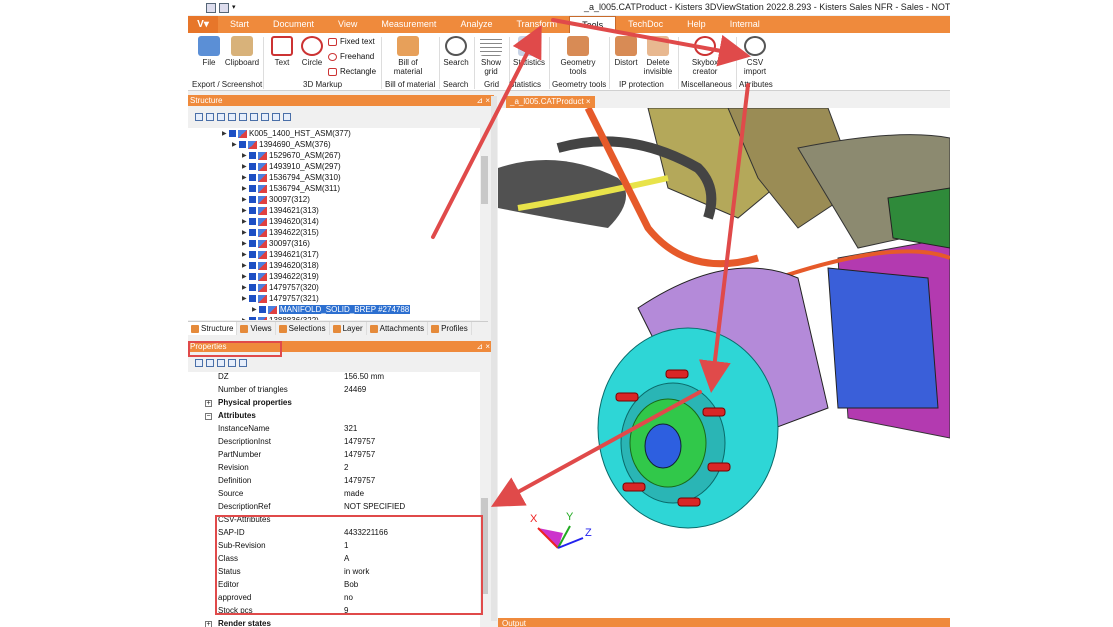 Image resolution: width=1113 pixels, height=627 pixels. Describe the element at coordinates (291, 155) in the screenshot. I see `tree-row: ▶ 1529670_ASM(267)` at that location.